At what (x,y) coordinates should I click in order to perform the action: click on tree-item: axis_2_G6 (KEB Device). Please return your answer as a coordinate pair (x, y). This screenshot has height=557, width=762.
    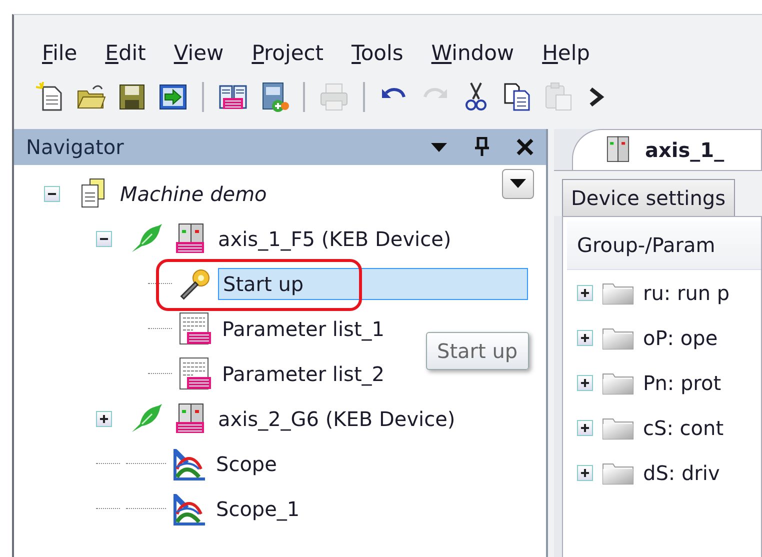
    Looking at the image, I should click on (337, 419).